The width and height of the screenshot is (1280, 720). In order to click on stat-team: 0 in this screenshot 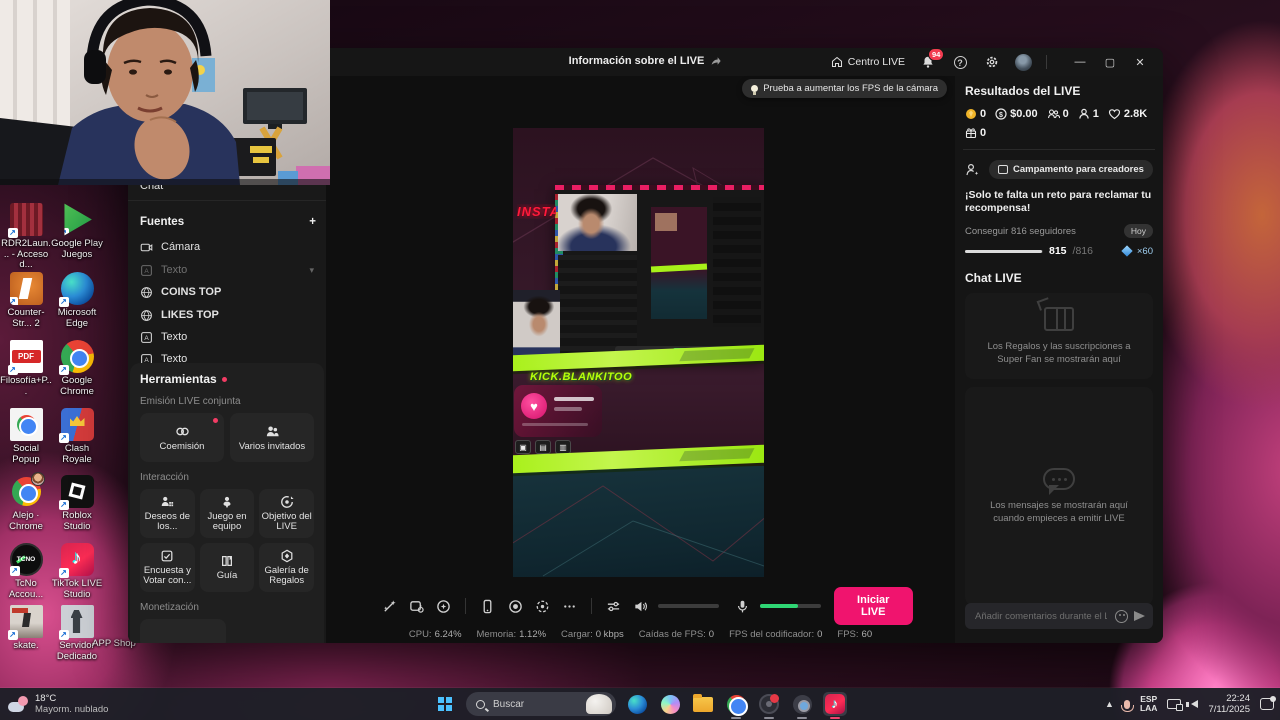, I will do `click(1058, 114)`.